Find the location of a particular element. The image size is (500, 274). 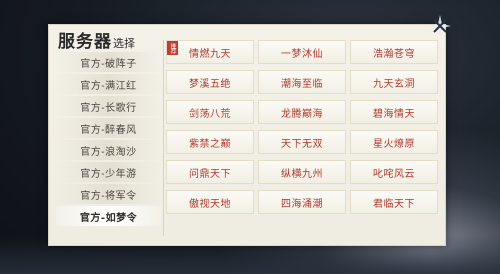

server-label: 潮海至临 is located at coordinates (302, 84).